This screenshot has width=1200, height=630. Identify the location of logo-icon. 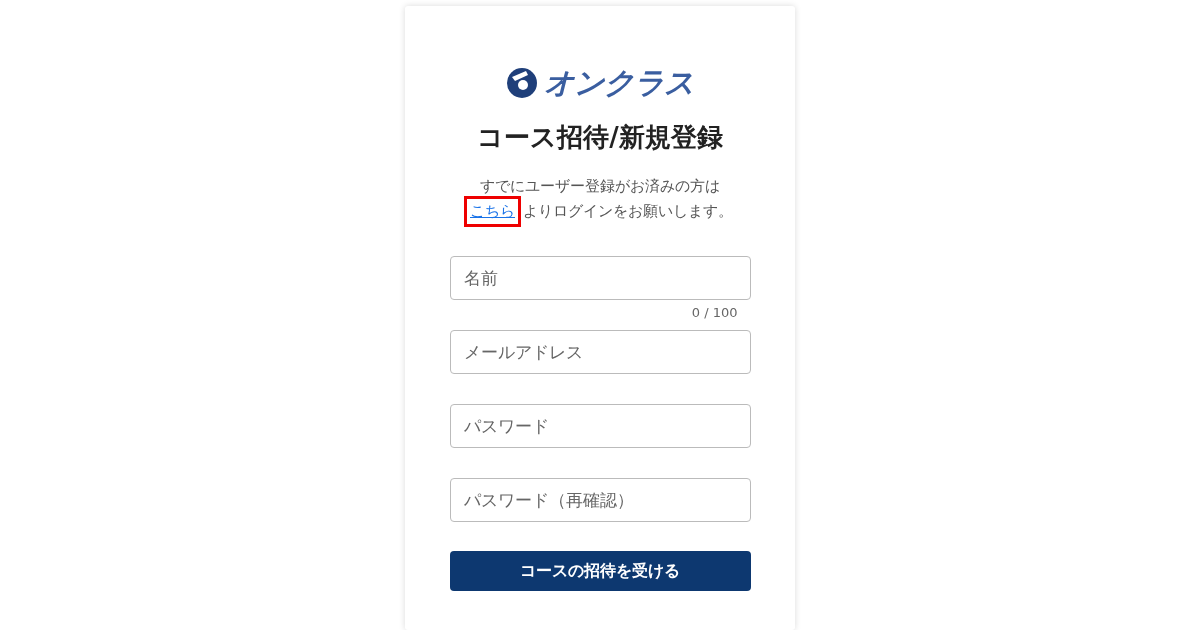
(522, 83).